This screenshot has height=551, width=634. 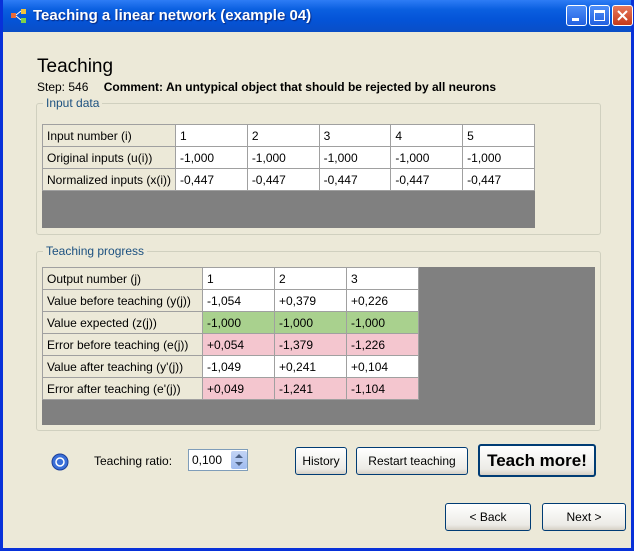 What do you see at coordinates (576, 15) in the screenshot?
I see `minimize-button` at bounding box center [576, 15].